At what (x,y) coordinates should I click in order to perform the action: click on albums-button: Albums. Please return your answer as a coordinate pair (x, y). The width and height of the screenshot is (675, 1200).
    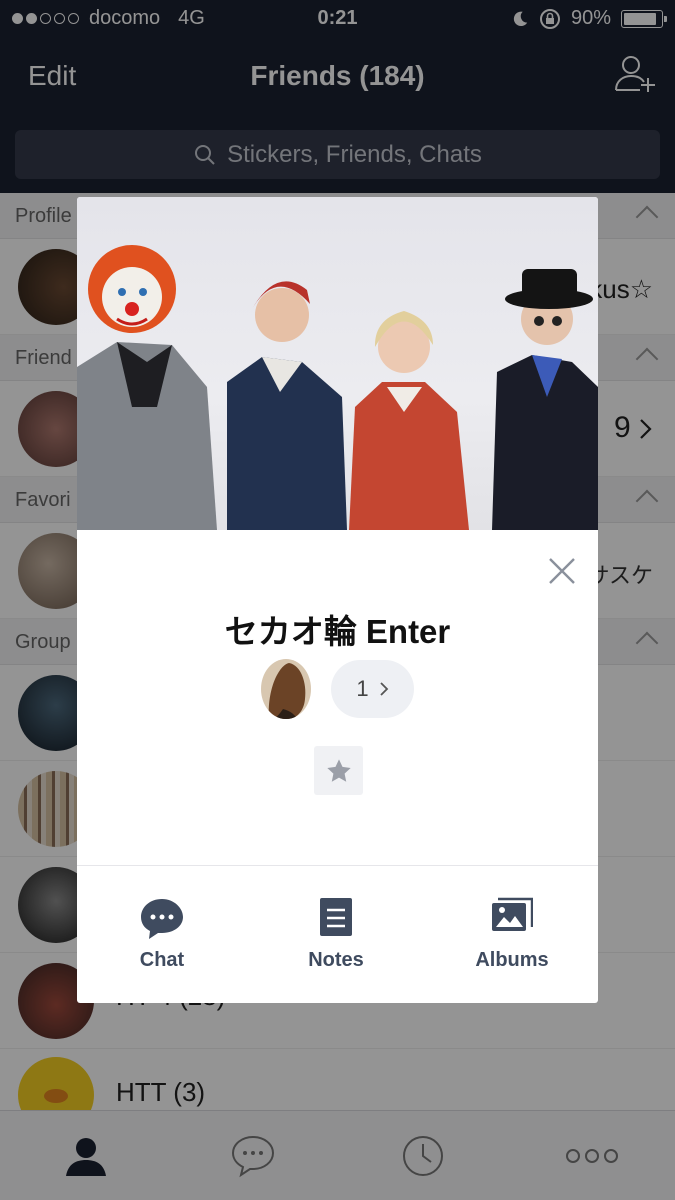
    Looking at the image, I should click on (512, 932).